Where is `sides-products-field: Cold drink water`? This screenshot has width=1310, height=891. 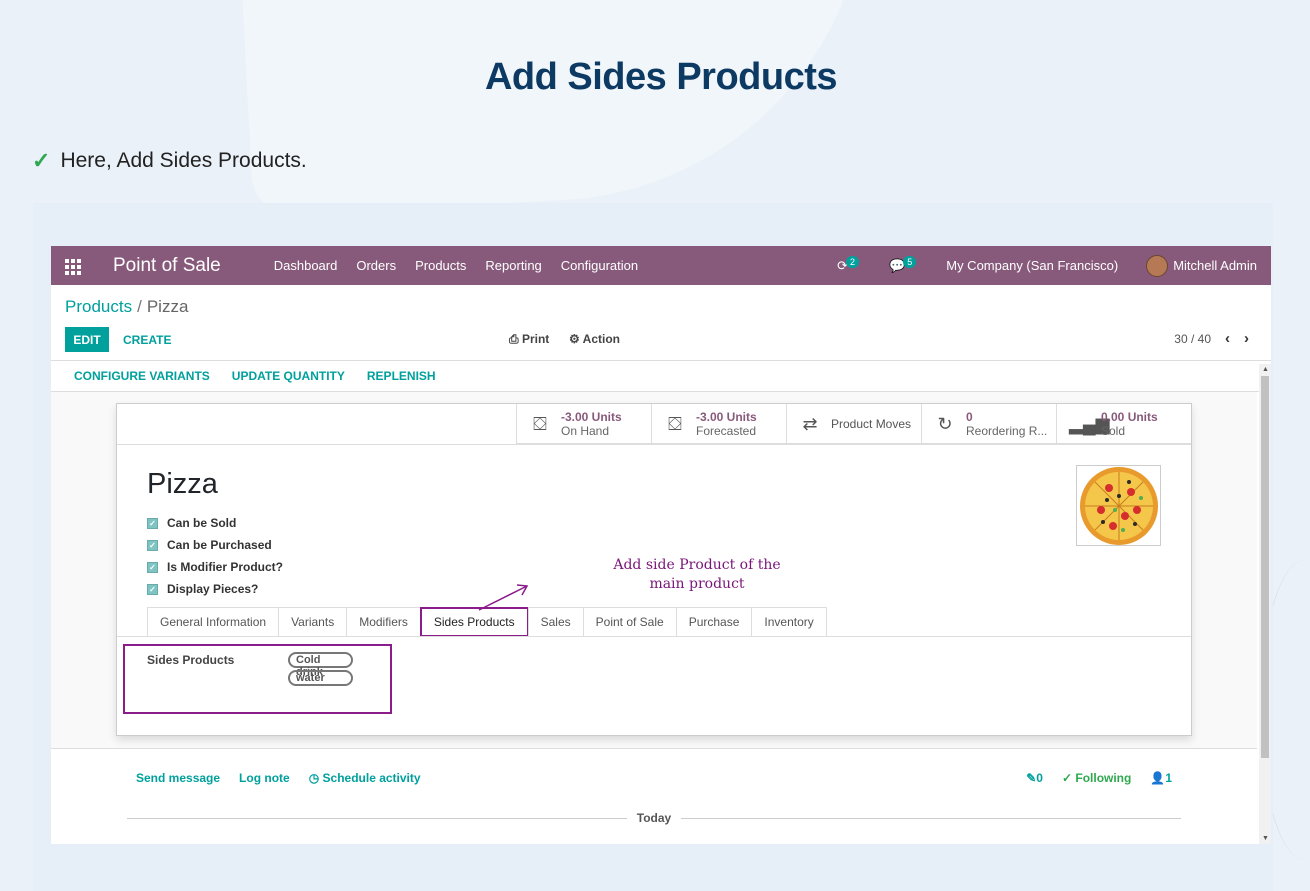 sides-products-field: Cold drink water is located at coordinates (320, 669).